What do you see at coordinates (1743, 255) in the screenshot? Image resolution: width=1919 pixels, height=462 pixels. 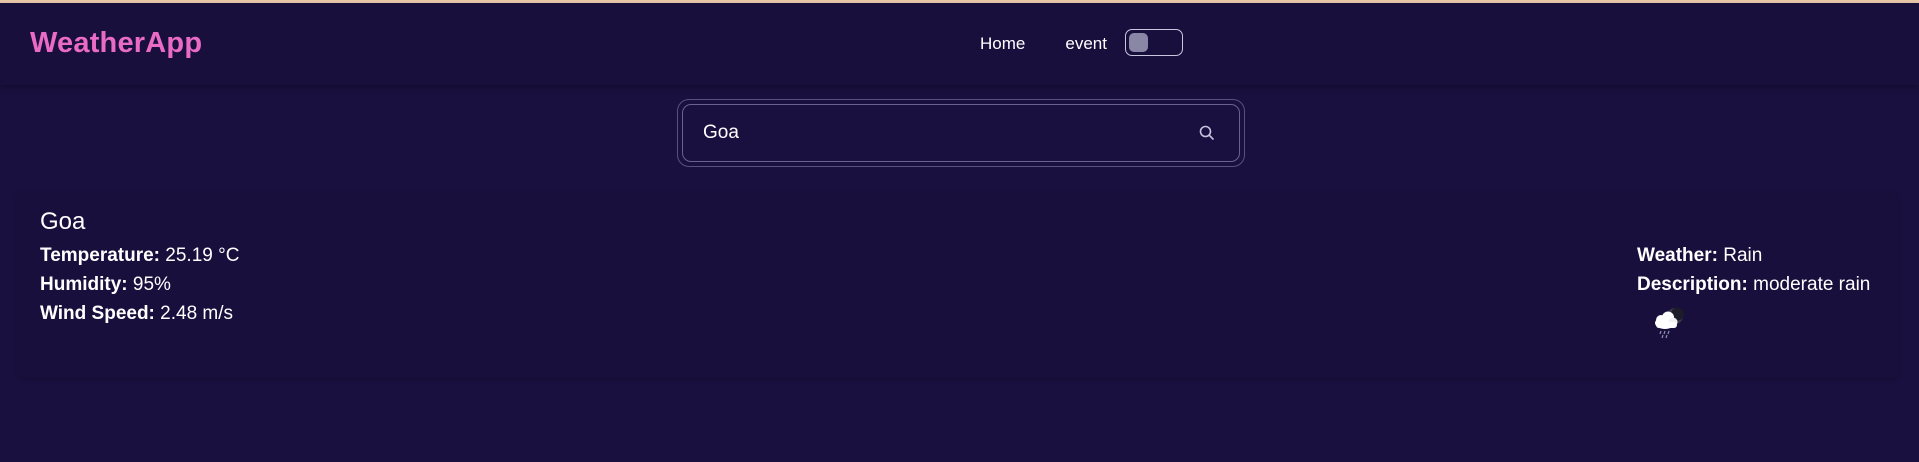 I see `weather-value: Rain` at bounding box center [1743, 255].